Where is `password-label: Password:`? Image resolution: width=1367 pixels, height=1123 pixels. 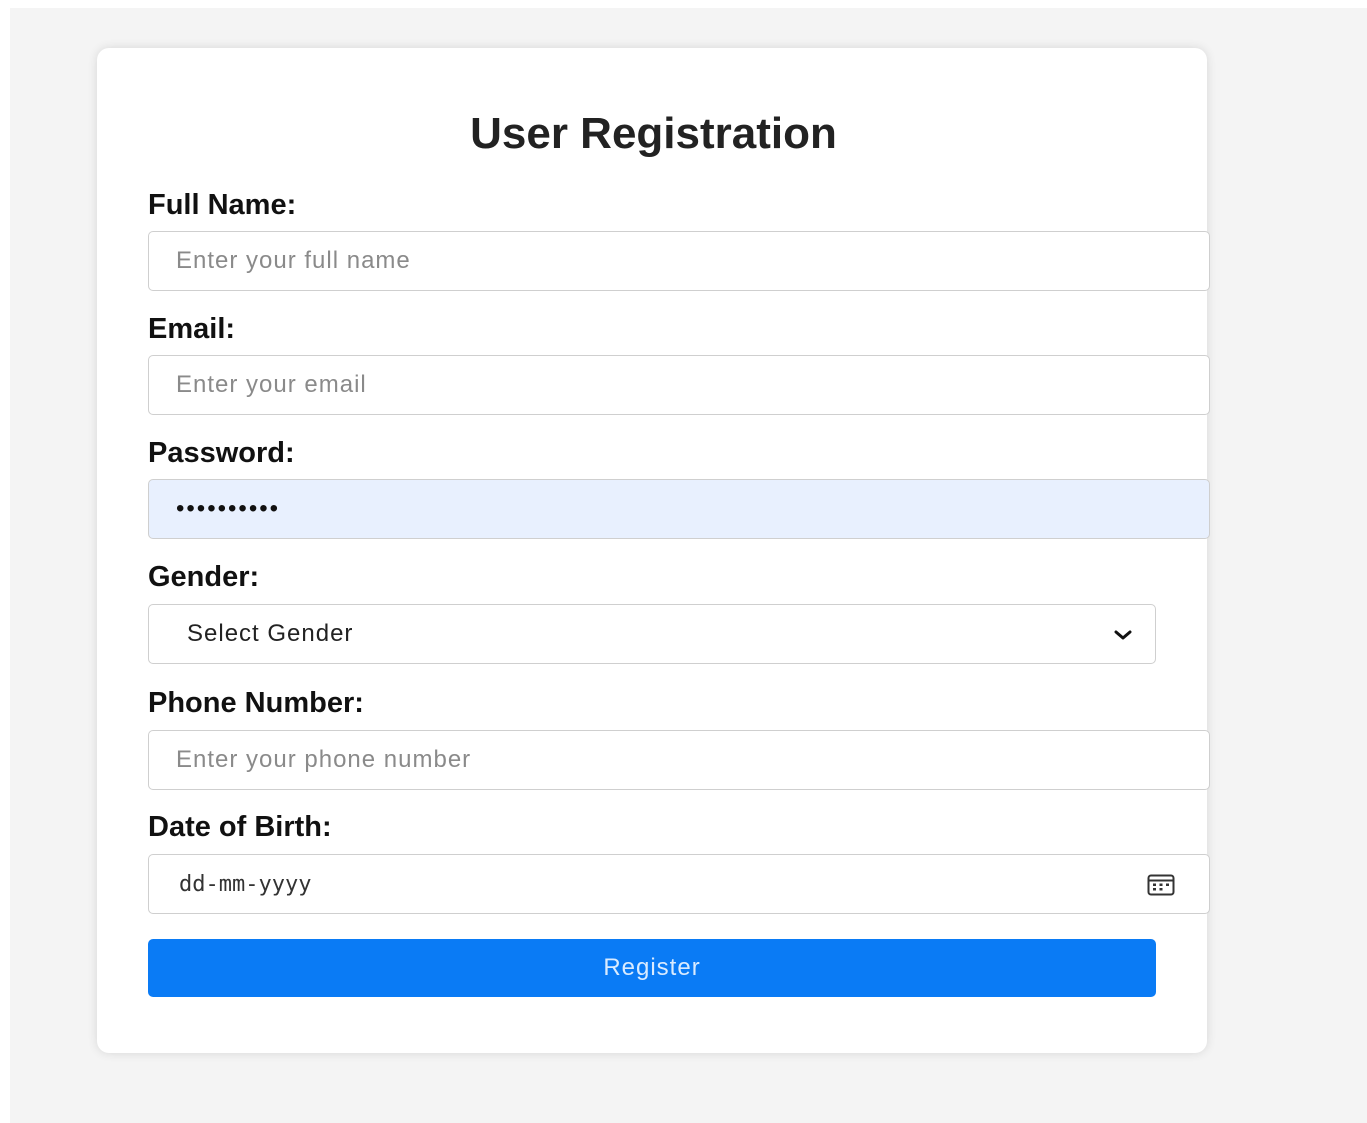
password-label: Password: is located at coordinates (221, 453).